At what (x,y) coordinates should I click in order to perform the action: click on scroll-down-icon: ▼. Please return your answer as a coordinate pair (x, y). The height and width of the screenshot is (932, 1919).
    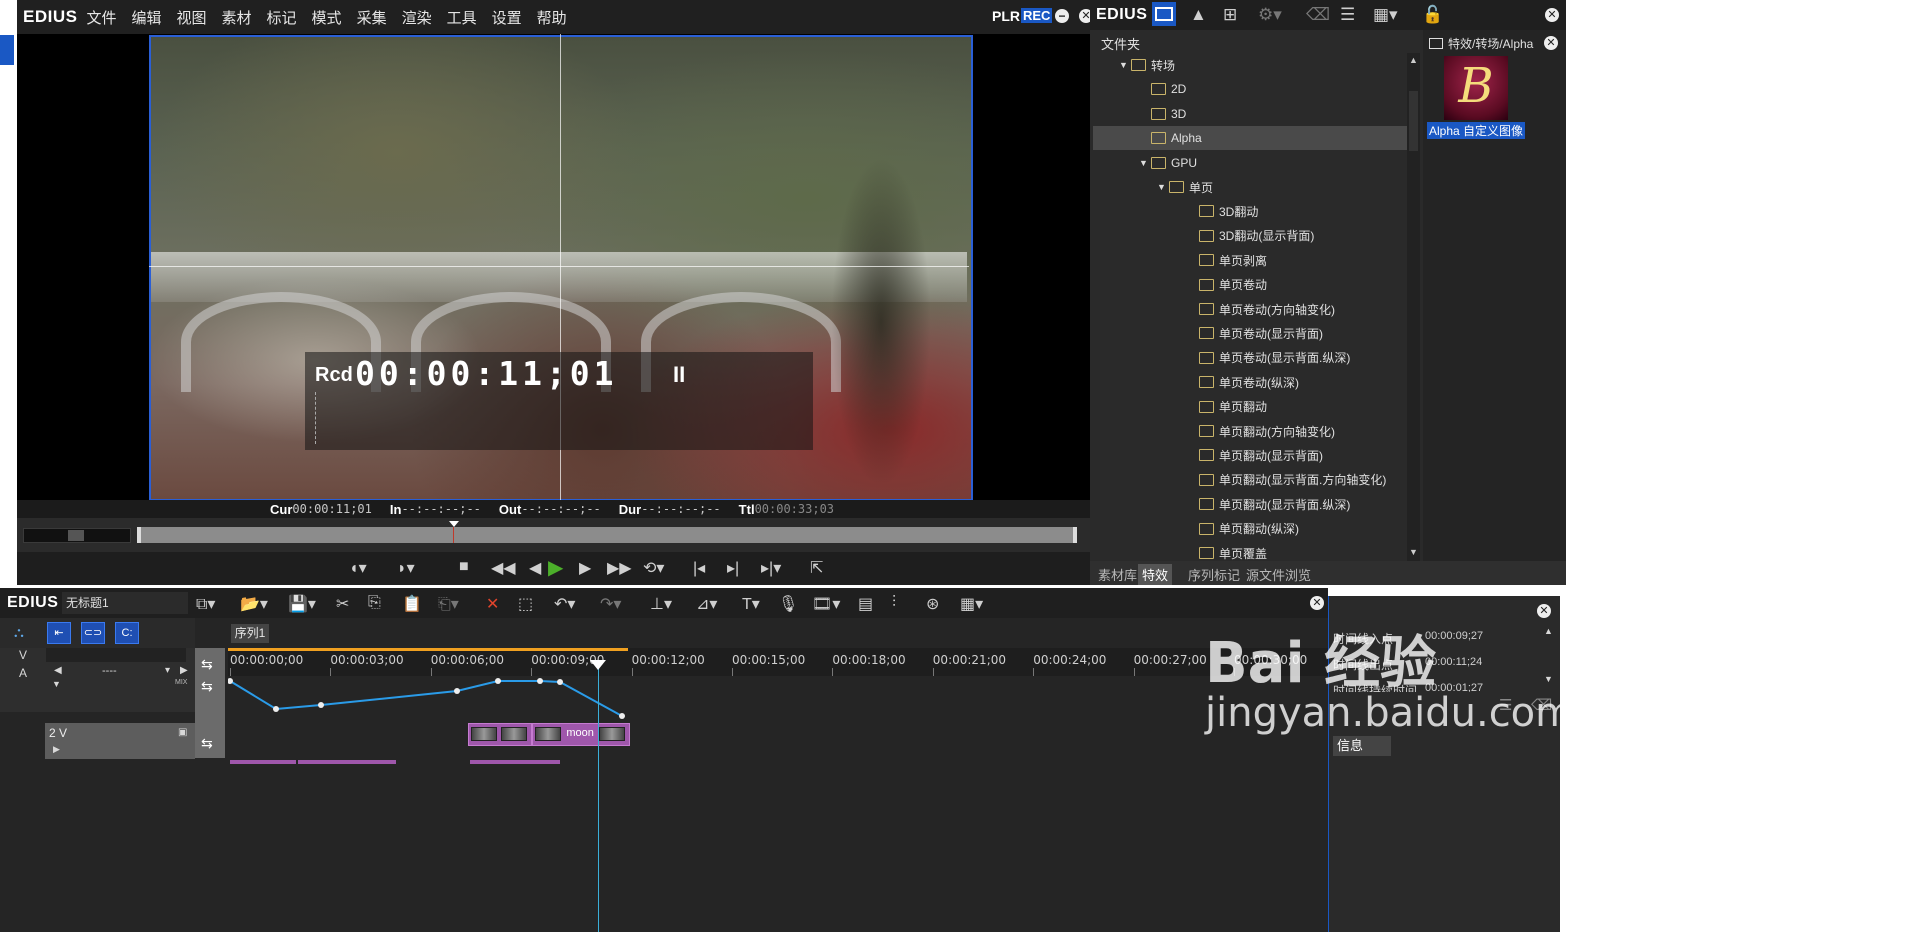
    Looking at the image, I should click on (1413, 552).